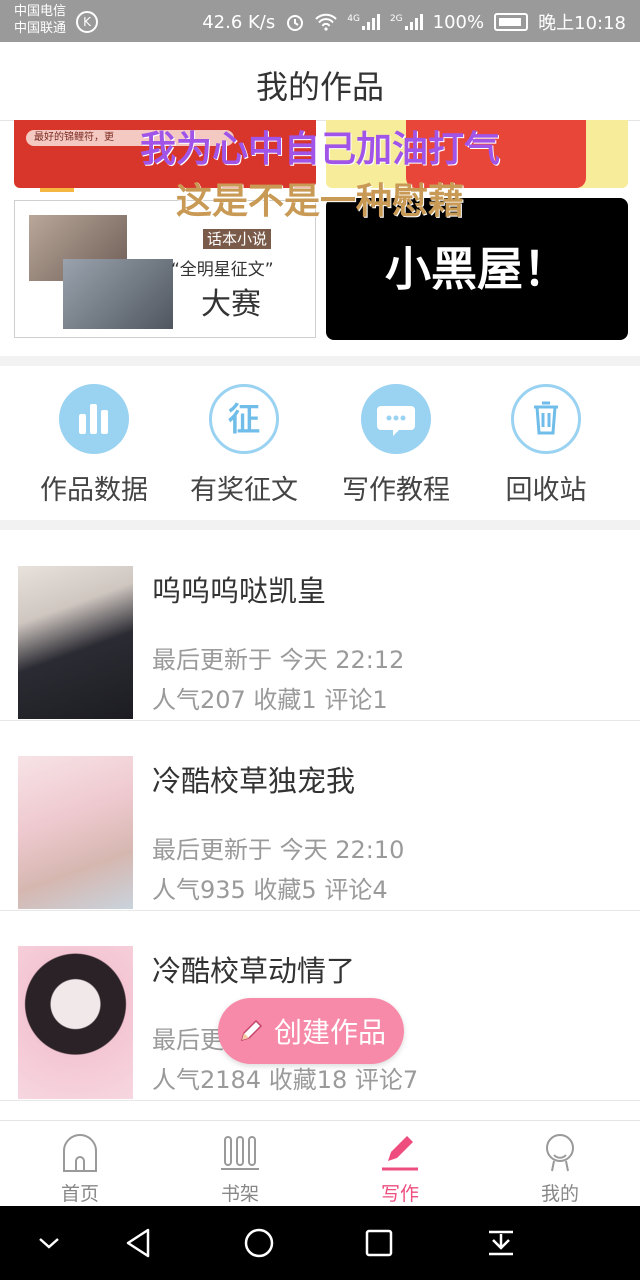  I want to click on system-nav-bar, so click(320, 1243).